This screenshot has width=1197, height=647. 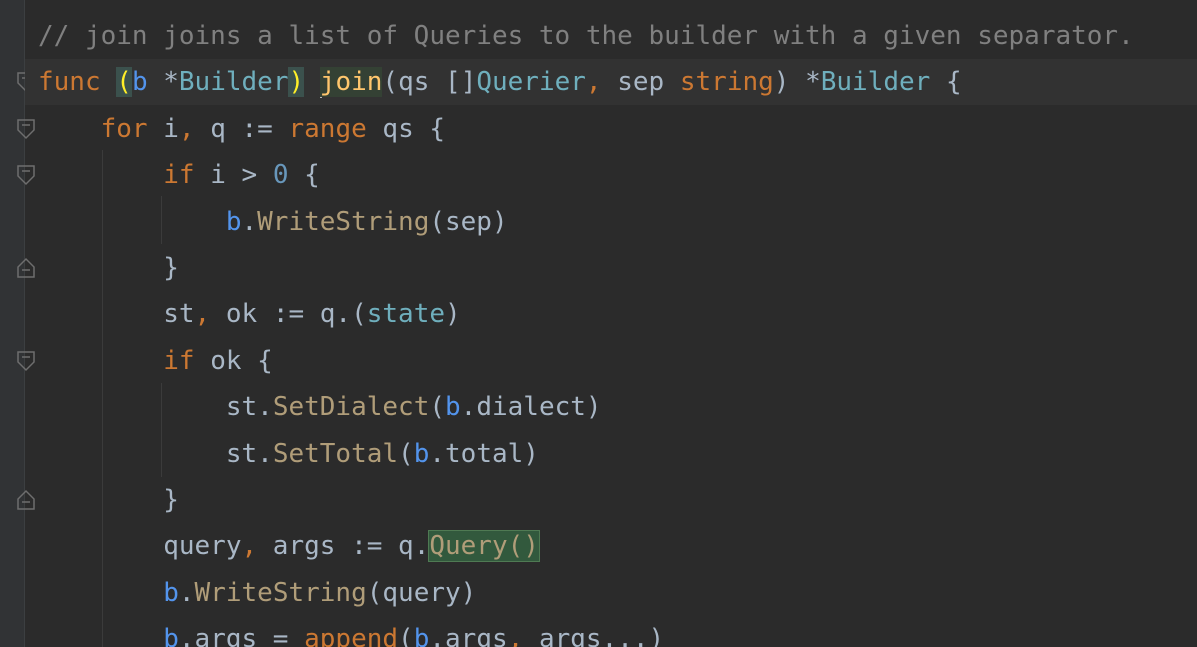 What do you see at coordinates (406, 129) in the screenshot?
I see `code-token: qs {` at bounding box center [406, 129].